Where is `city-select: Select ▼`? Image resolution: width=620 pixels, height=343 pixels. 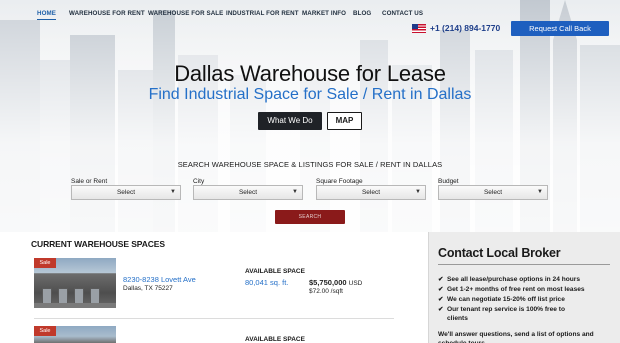
city-select: Select ▼ is located at coordinates (248, 192).